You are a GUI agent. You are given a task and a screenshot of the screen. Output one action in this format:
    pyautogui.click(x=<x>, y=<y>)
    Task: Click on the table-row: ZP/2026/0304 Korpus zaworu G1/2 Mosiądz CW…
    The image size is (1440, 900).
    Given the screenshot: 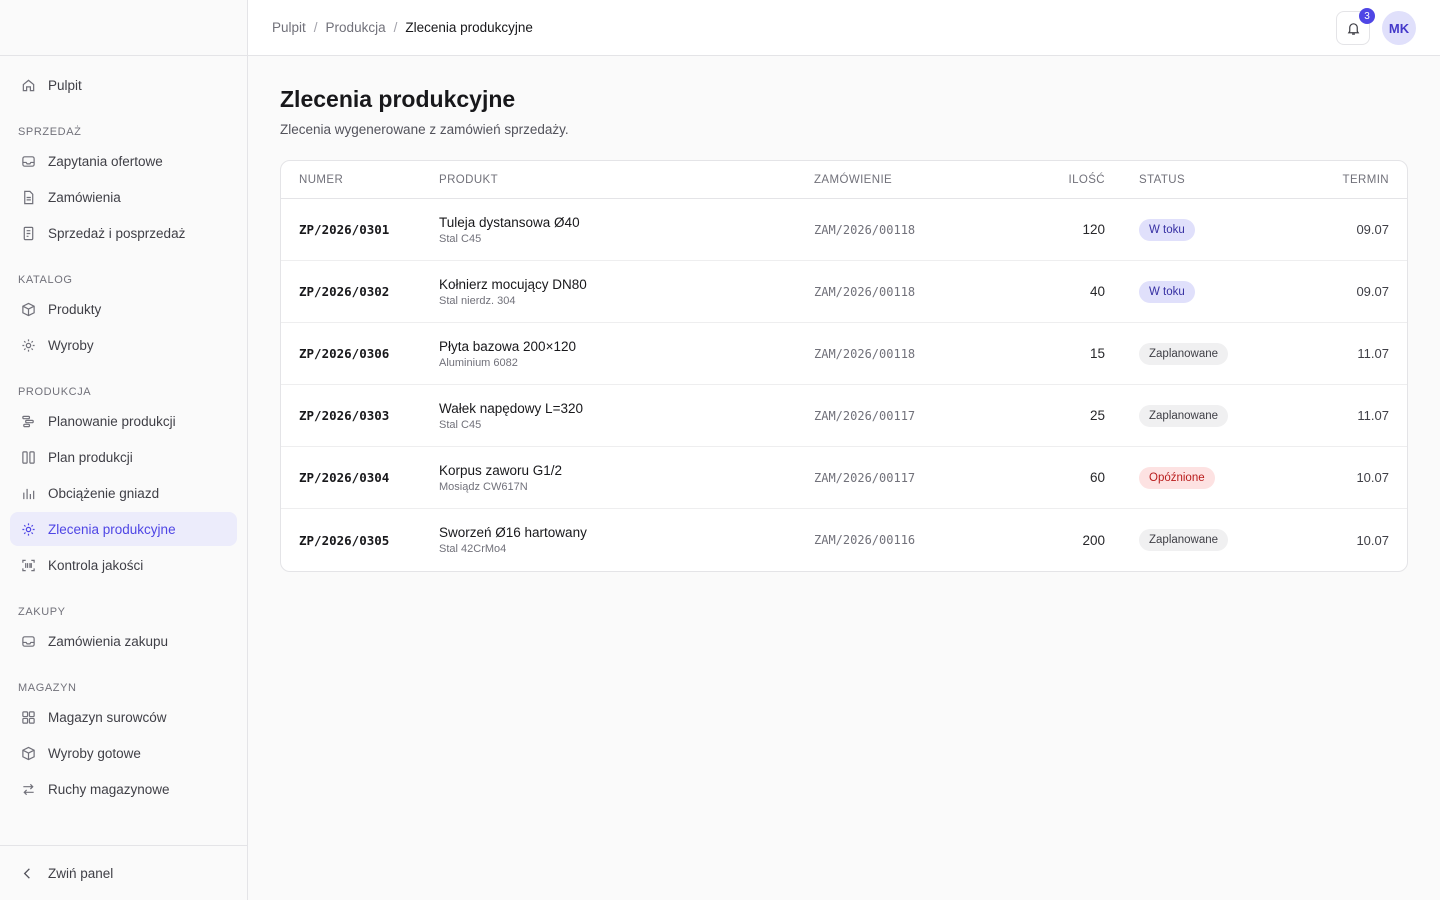 What is the action you would take?
    pyautogui.click(x=844, y=478)
    